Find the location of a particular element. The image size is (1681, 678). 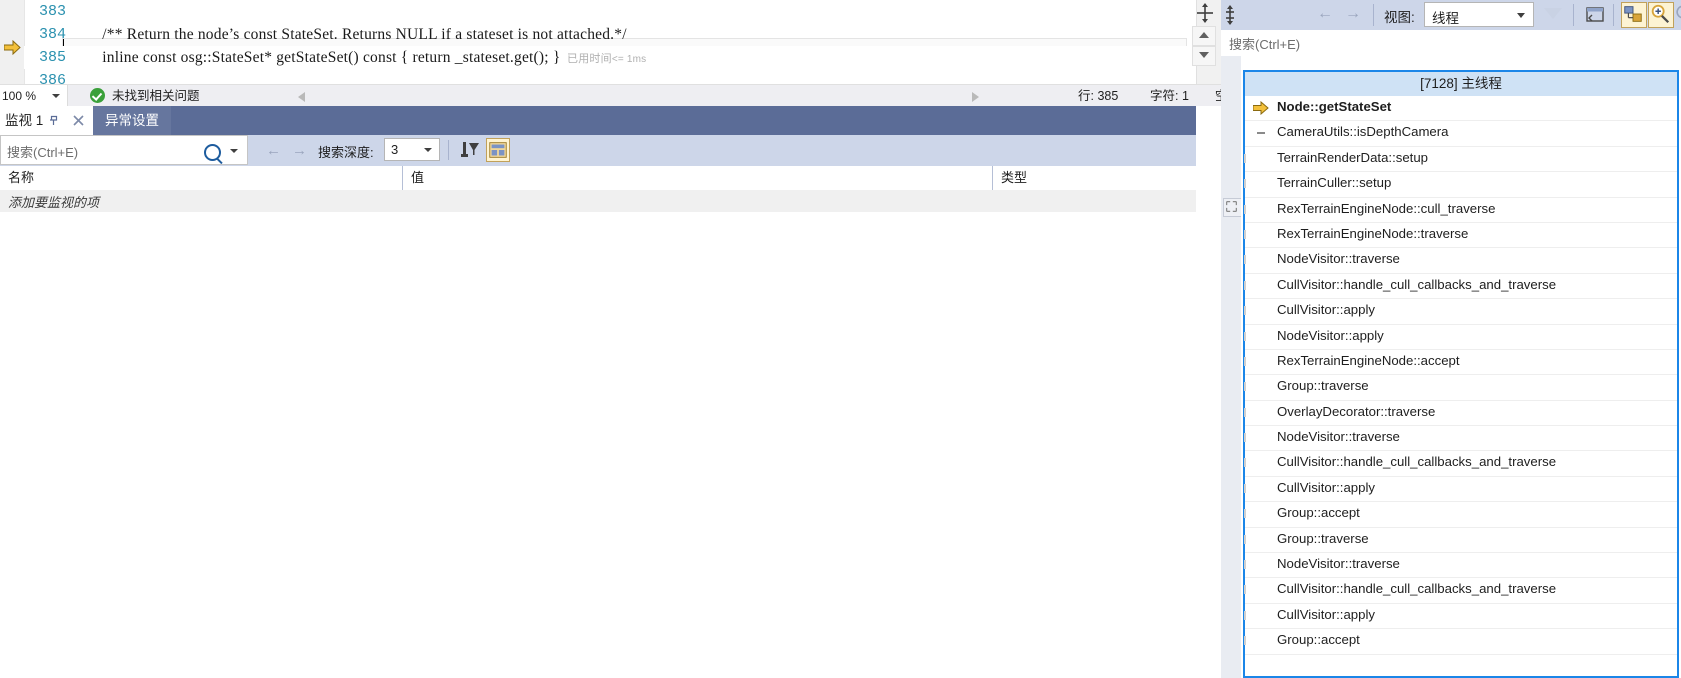

call-stack-row: TerrainCuller::setup is located at coordinates (1460, 185).